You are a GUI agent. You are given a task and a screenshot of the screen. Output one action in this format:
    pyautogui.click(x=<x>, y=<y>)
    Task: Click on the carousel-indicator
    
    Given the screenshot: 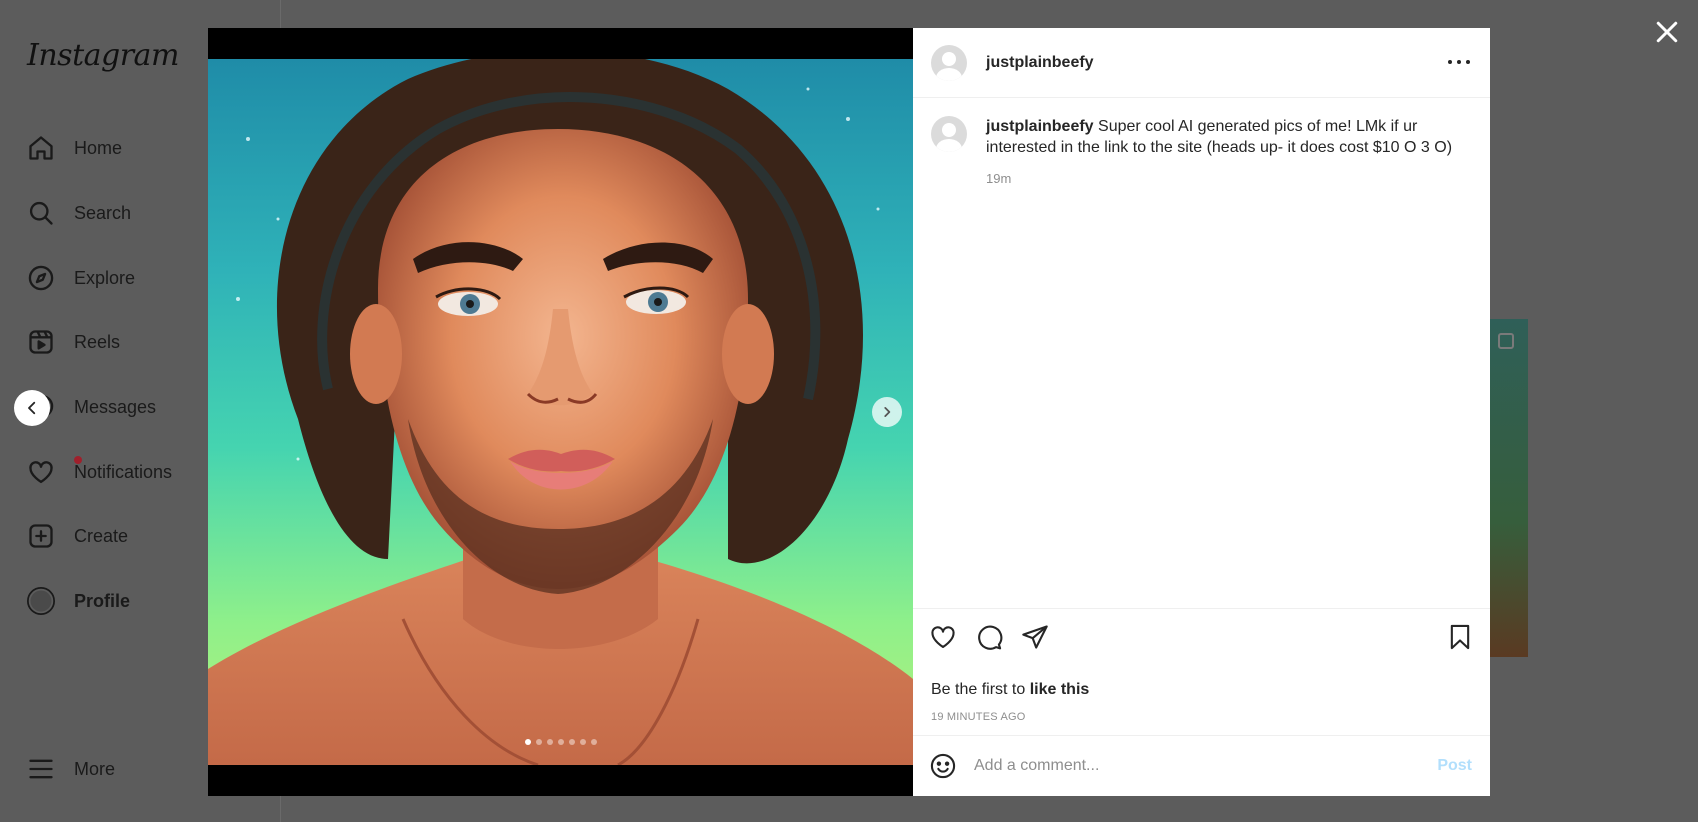 What is the action you would take?
    pyautogui.click(x=560, y=742)
    